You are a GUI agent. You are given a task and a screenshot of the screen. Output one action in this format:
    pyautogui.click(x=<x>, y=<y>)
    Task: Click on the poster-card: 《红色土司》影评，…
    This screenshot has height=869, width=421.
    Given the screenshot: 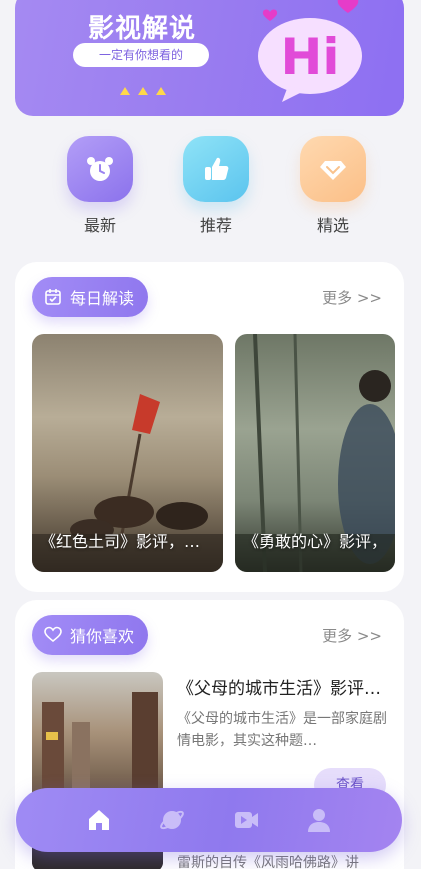 What is the action you would take?
    pyautogui.click(x=127, y=453)
    